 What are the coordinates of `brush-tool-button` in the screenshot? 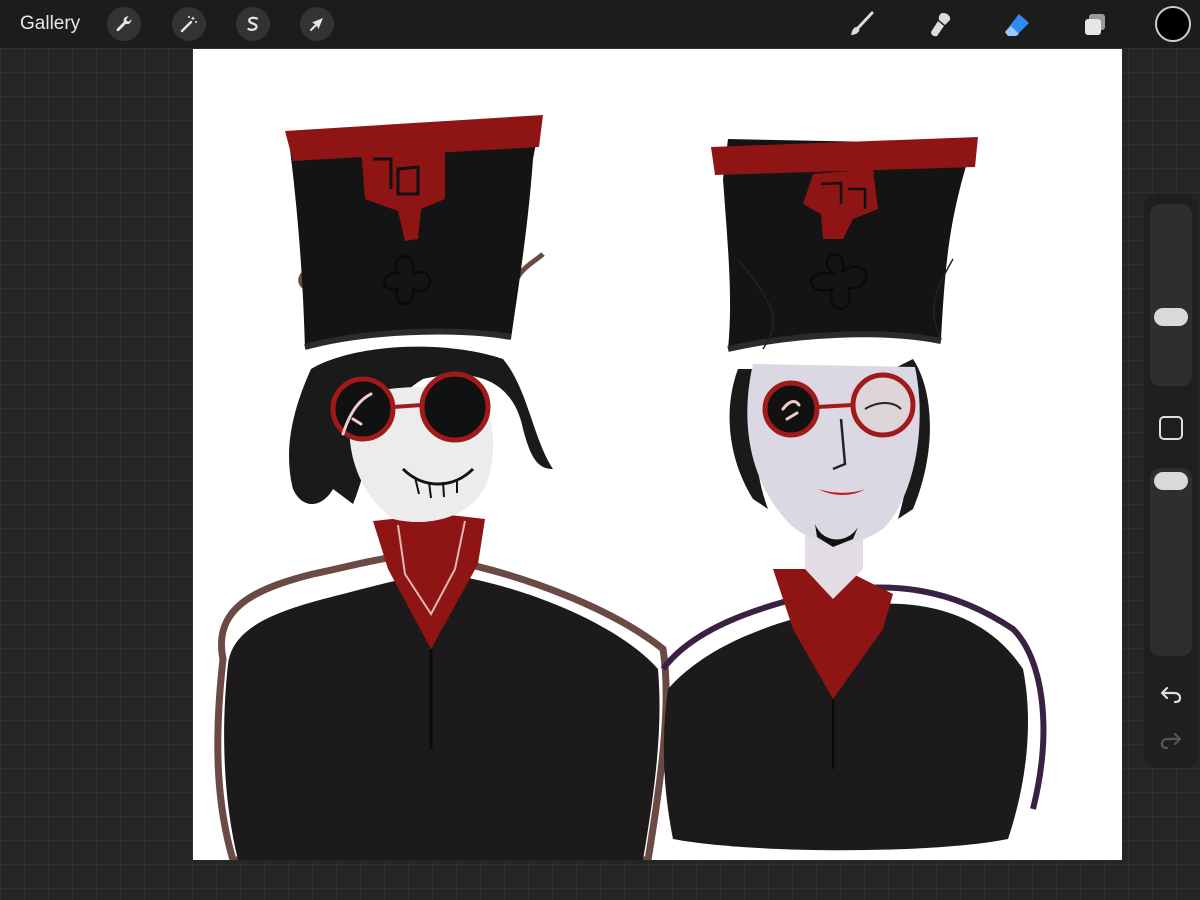 It's located at (861, 25).